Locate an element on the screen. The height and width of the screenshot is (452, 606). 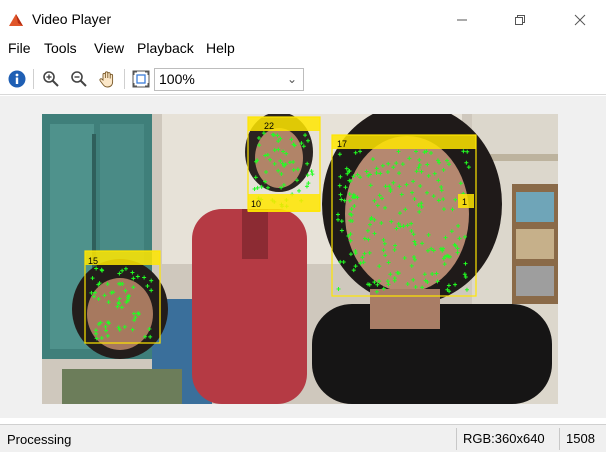
zoom-in-icon is located at coordinates (51, 79).